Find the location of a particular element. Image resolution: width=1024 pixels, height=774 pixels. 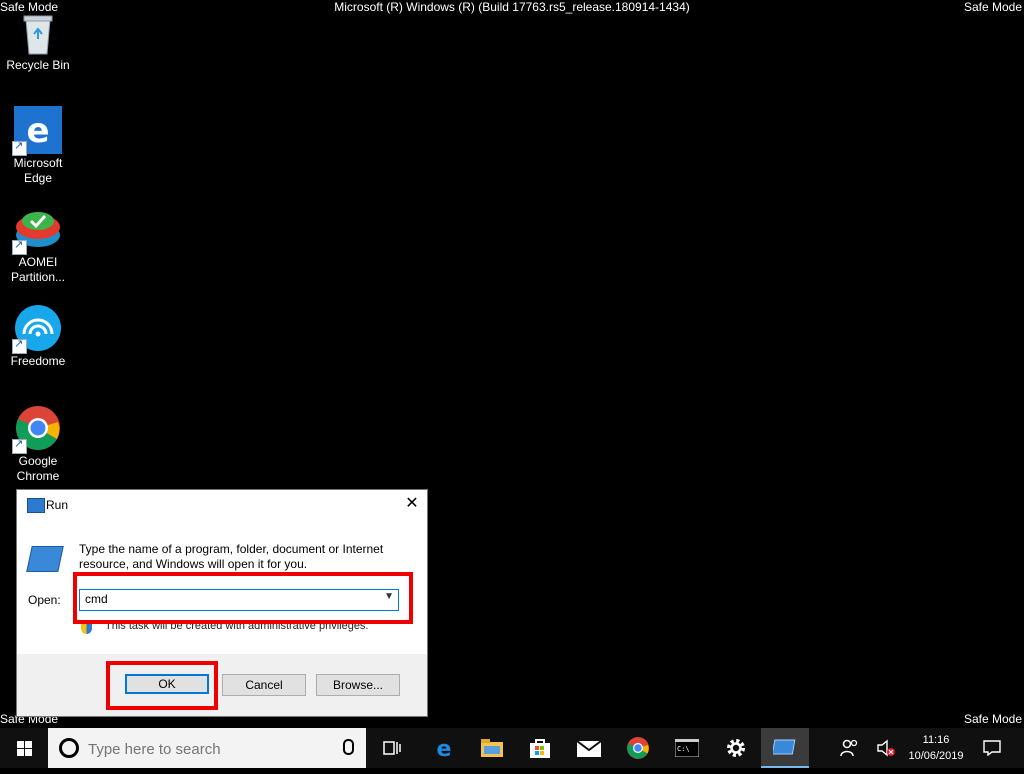

start-button is located at coordinates (24, 748).